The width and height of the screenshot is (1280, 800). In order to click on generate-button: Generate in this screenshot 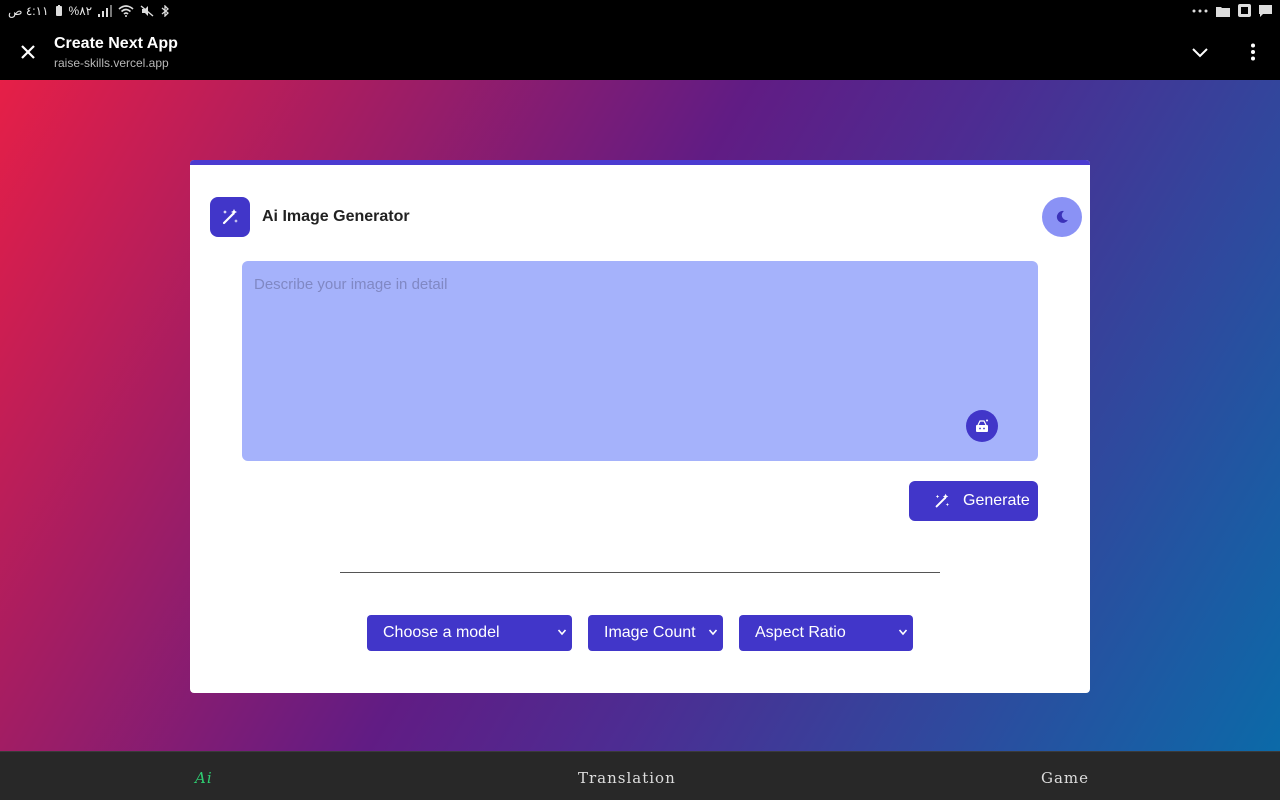, I will do `click(973, 501)`.